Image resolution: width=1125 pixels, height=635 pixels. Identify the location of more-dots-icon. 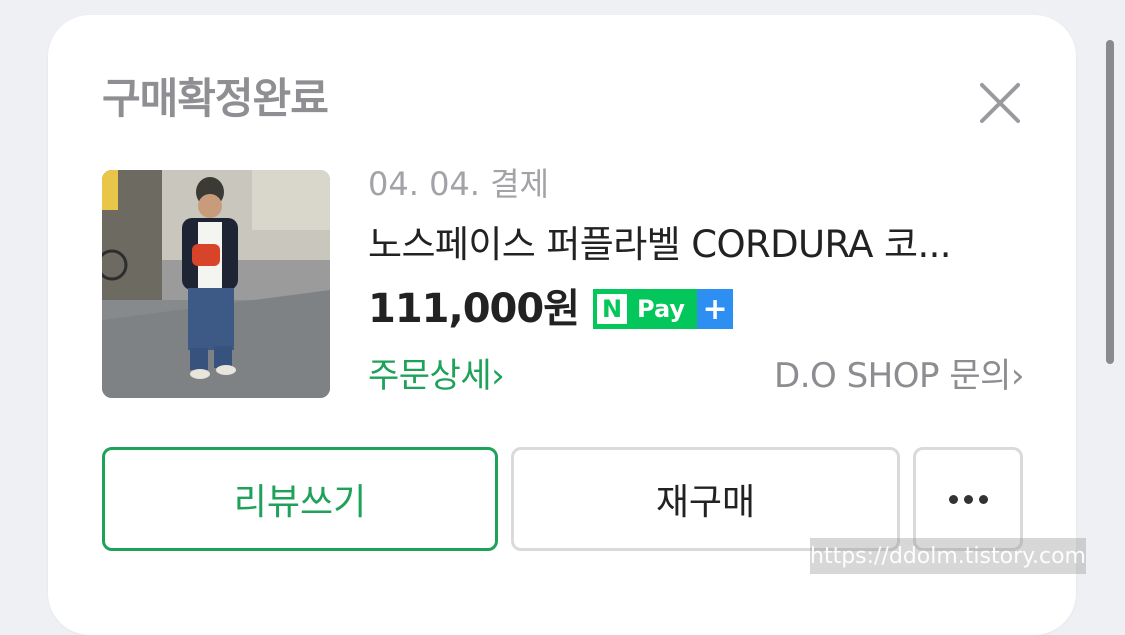
(968, 499).